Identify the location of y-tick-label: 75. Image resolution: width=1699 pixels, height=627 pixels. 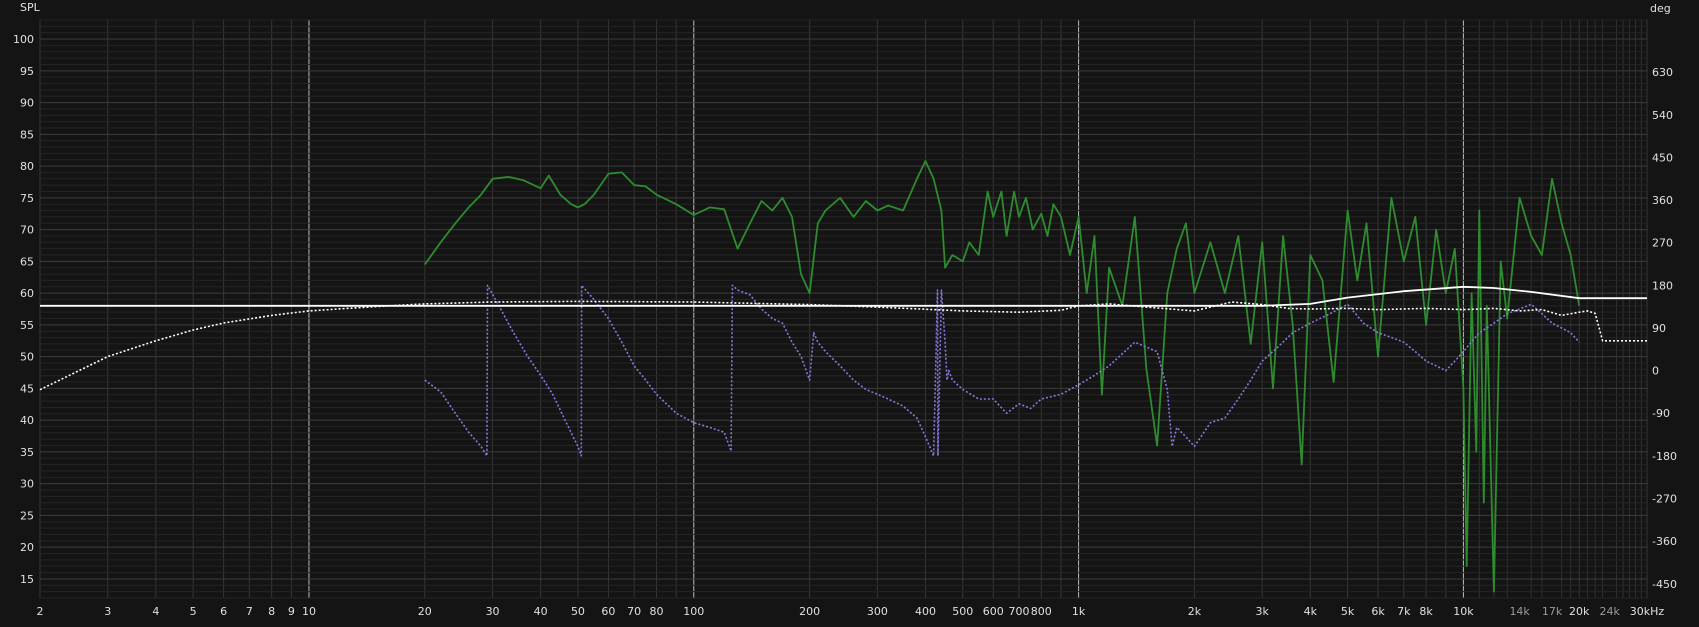
(27, 198).